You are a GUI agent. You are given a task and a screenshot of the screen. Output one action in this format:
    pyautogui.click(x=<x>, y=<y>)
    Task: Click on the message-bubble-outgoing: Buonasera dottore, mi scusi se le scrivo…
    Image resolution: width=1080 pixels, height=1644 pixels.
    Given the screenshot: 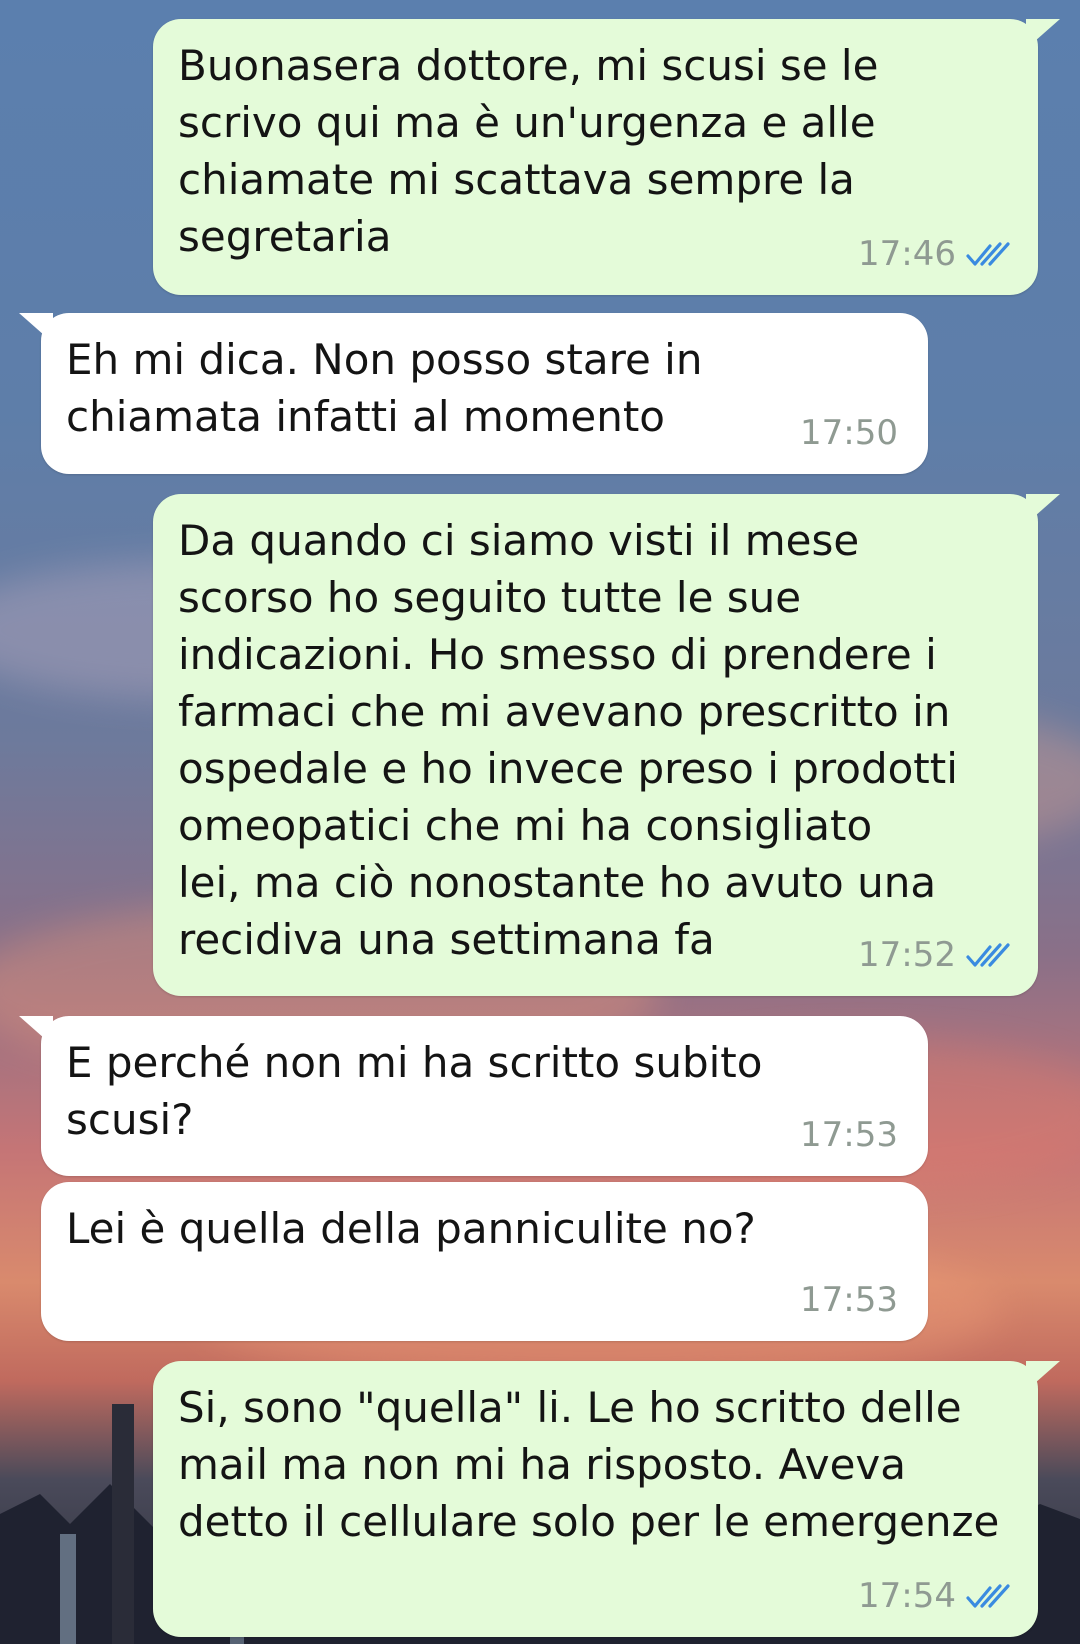 What is the action you would take?
    pyautogui.click(x=606, y=157)
    